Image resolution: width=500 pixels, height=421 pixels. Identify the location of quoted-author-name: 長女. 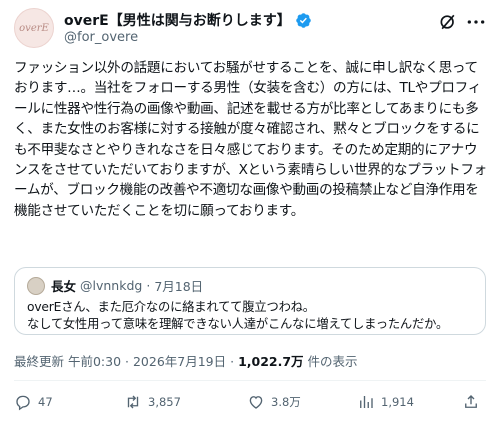
(64, 286).